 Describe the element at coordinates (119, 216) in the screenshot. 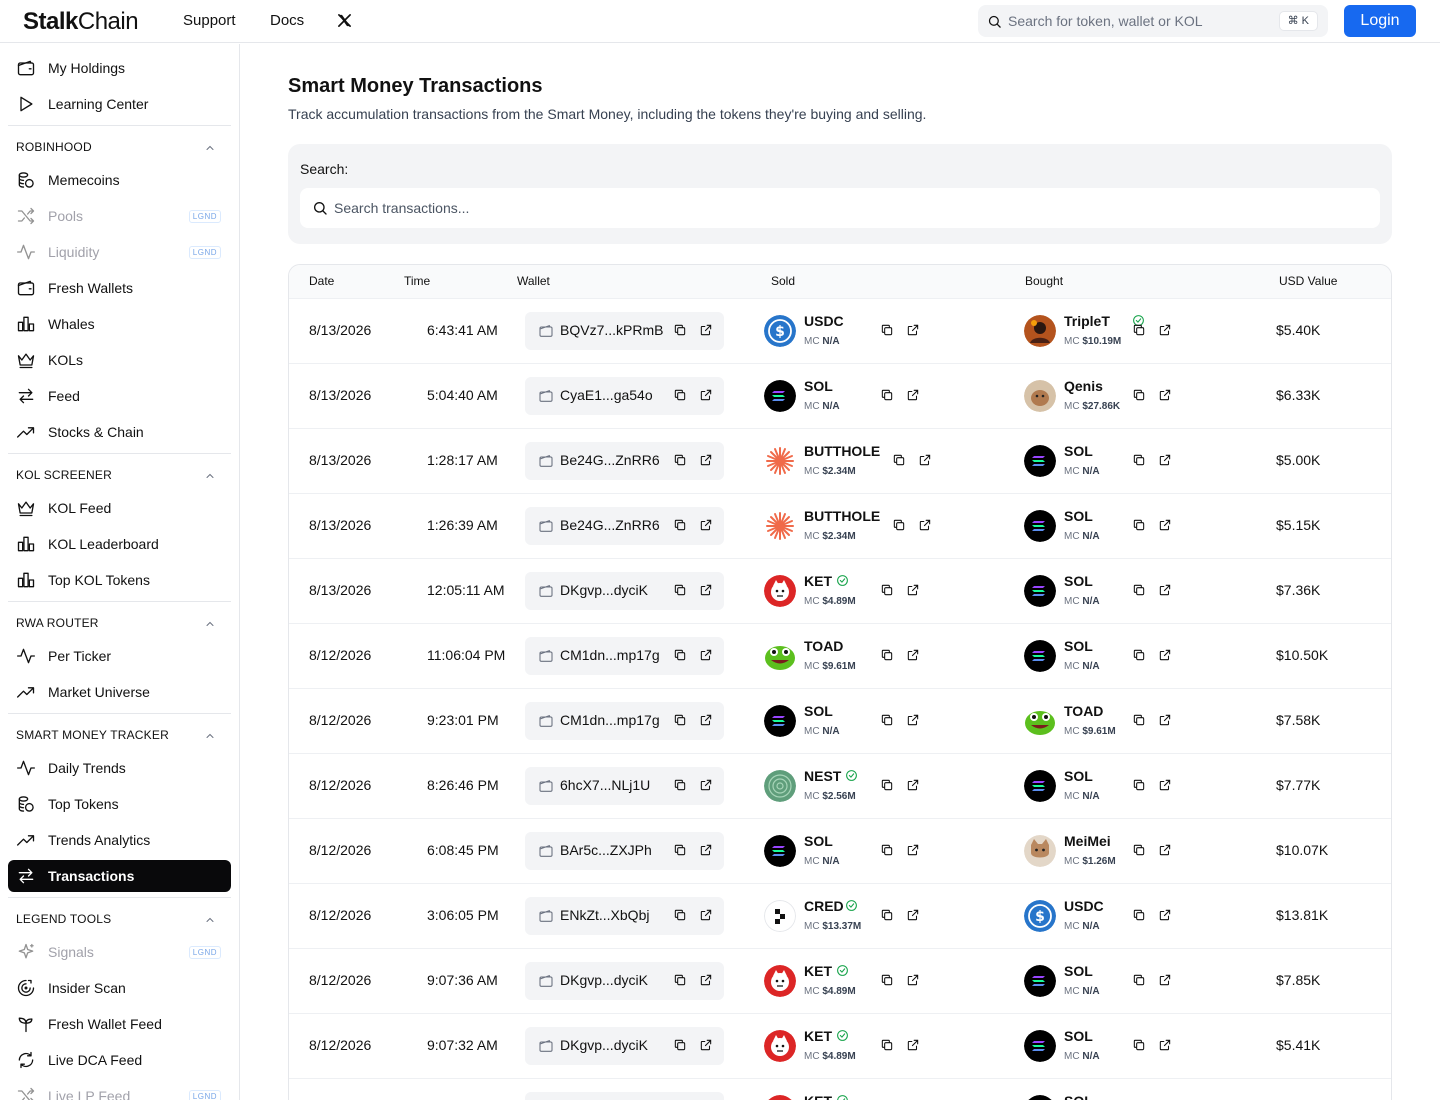

I see `sidebar-item-pools: Pools LGND` at that location.